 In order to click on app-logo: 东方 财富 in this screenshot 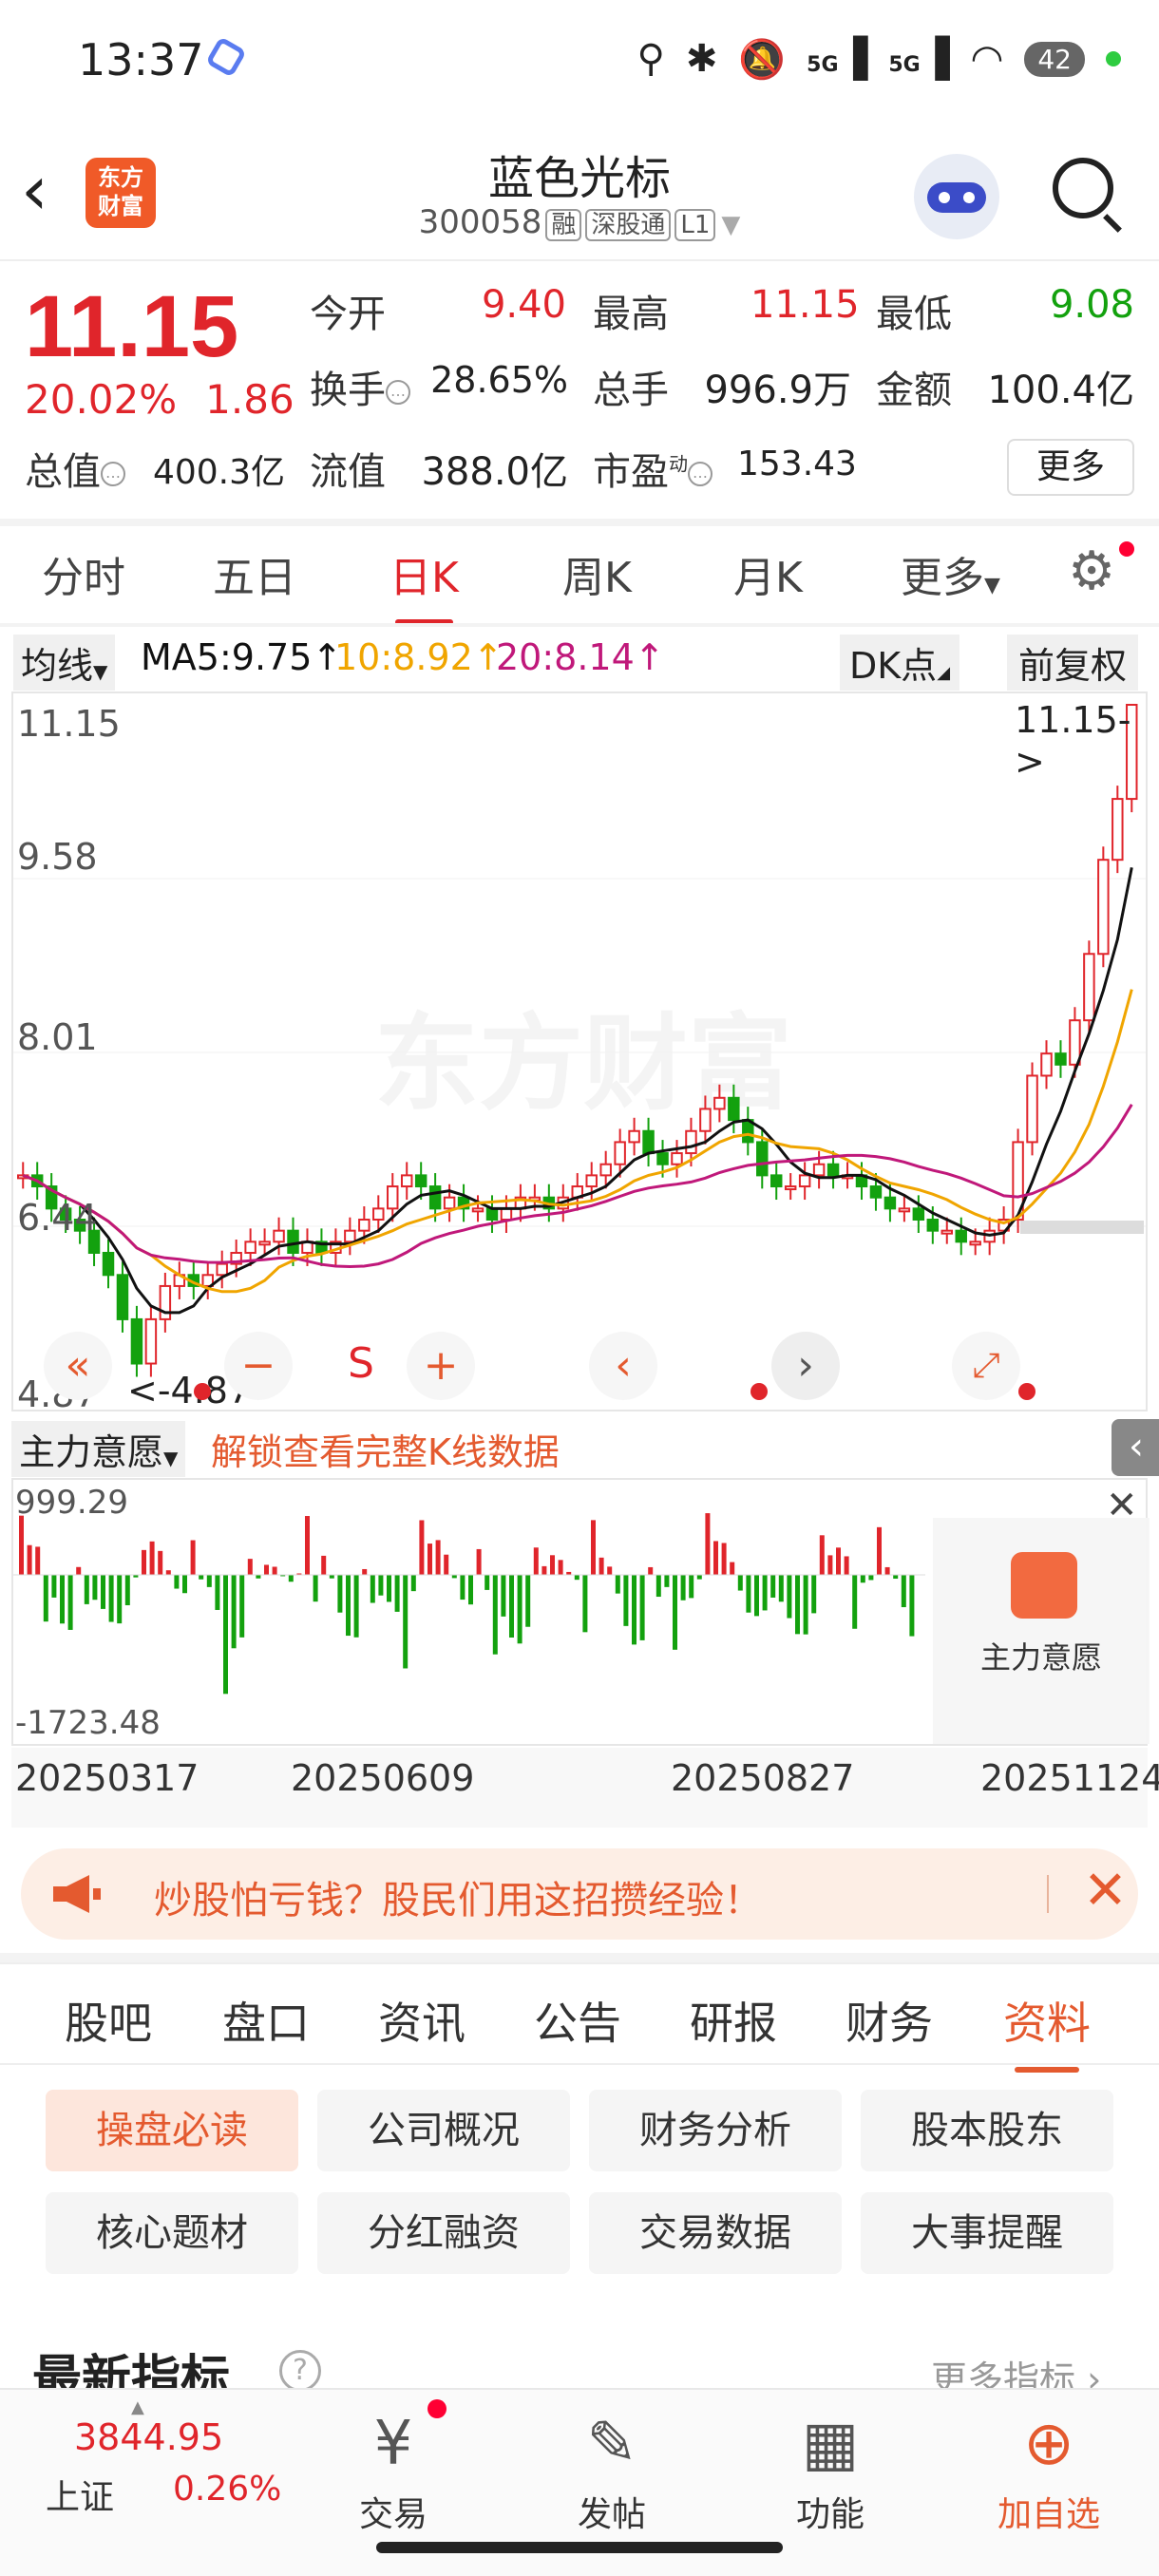, I will do `click(121, 193)`.